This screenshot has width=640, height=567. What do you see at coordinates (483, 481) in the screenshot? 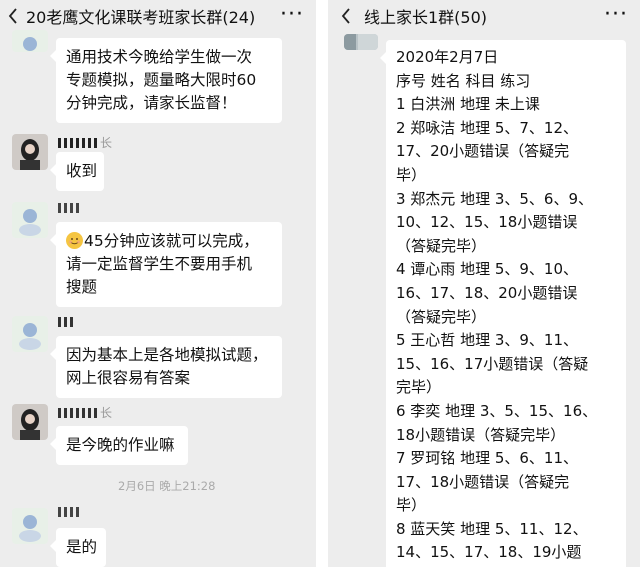
I see `message-text: 17、18小题错误（答疑完` at bounding box center [483, 481].